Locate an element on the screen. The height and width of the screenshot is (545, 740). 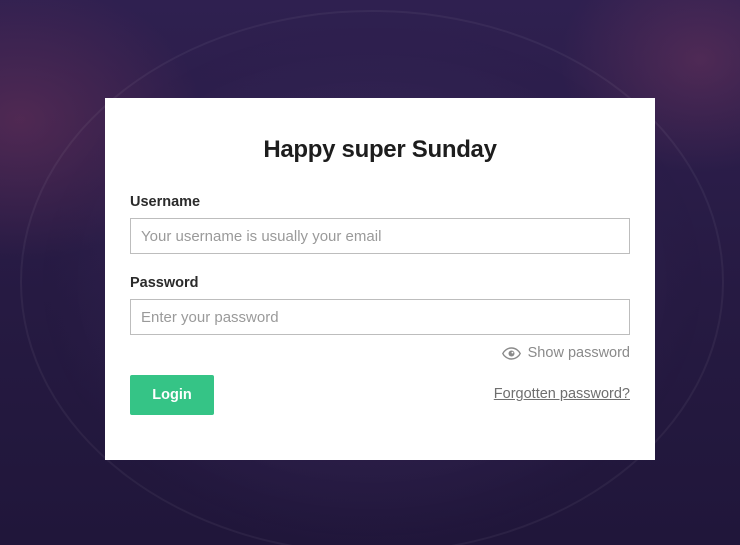
username-label: Username is located at coordinates (165, 202).